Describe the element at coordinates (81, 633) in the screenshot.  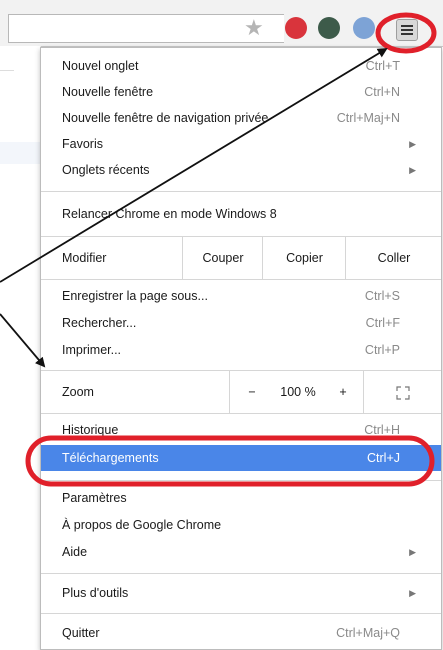
I see `menu-item-label: Quitter` at that location.